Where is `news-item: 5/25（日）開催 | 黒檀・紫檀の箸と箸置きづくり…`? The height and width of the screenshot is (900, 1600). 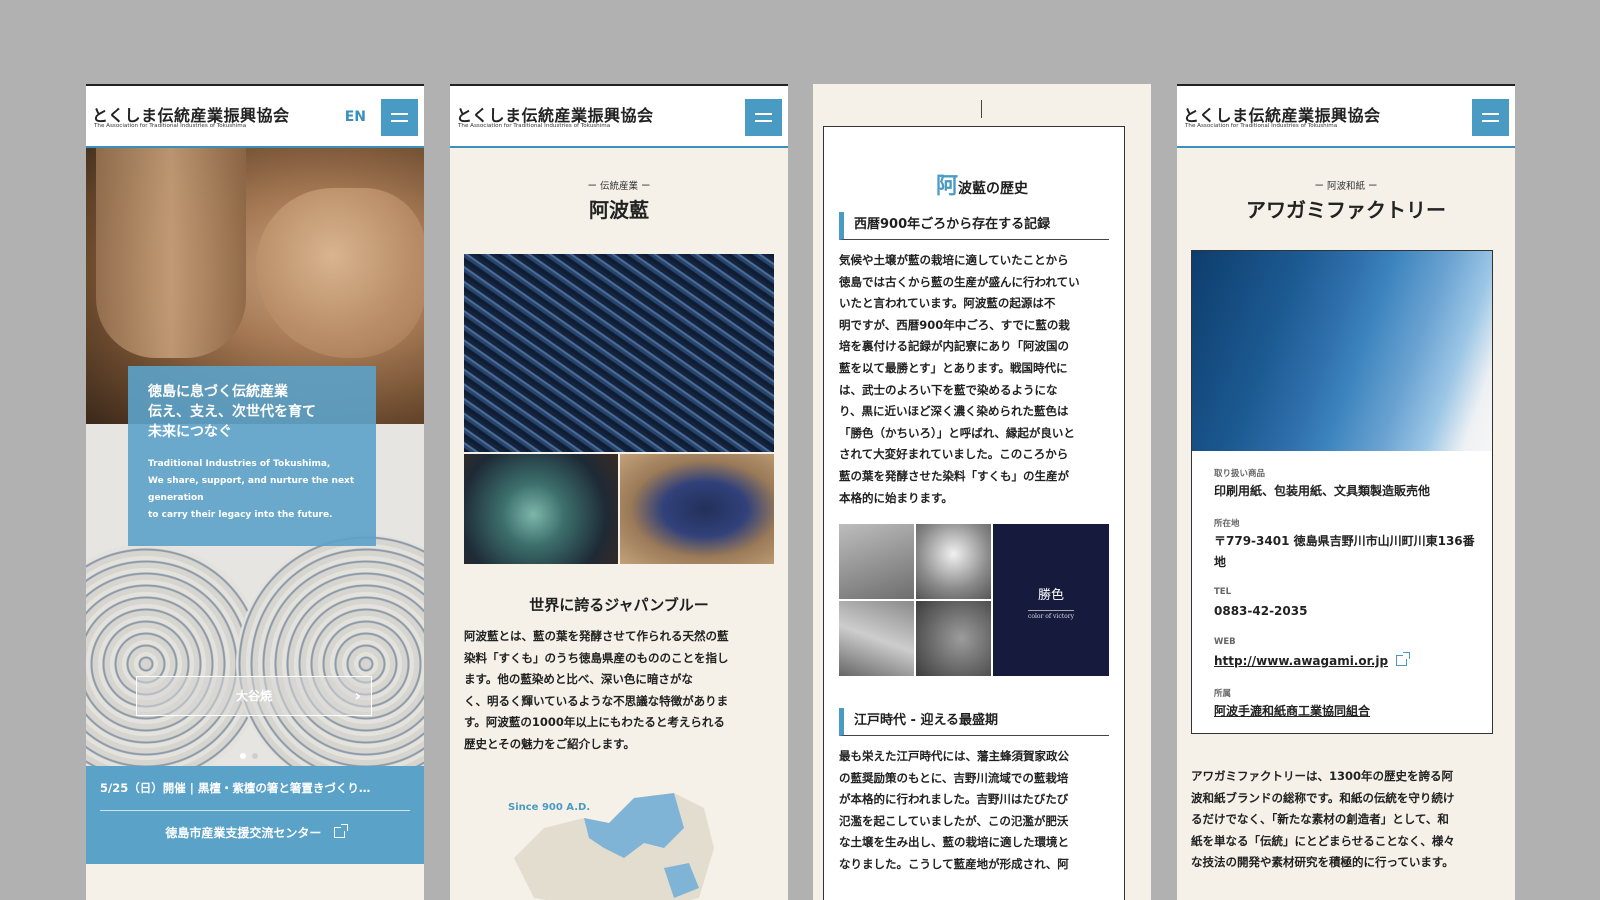
news-item: 5/25（日）開催 | 黒檀・紫檀の箸と箸置きづくり… is located at coordinates (235, 788).